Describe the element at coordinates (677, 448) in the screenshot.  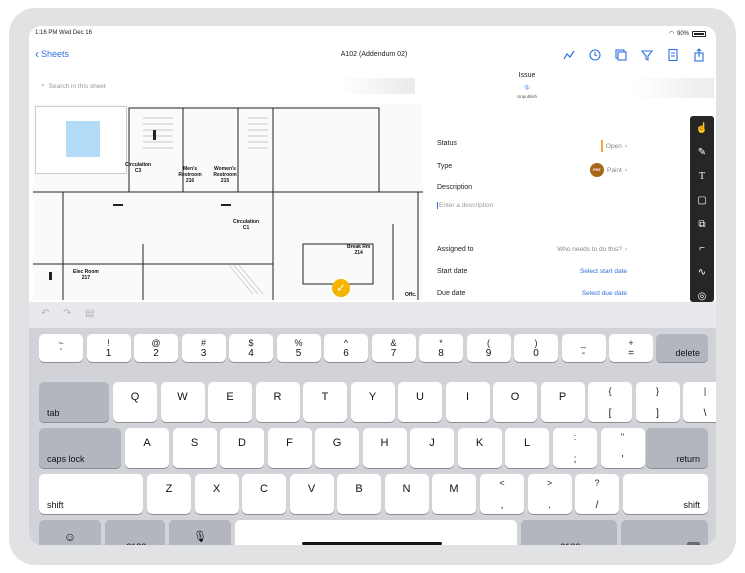
I see `return-key: return` at that location.